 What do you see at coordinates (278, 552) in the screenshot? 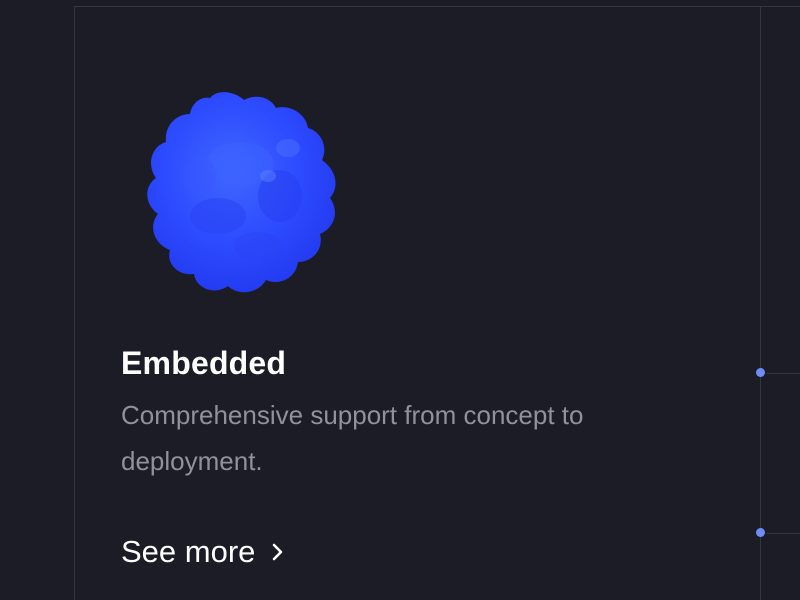
I see `chevron-right-icon` at bounding box center [278, 552].